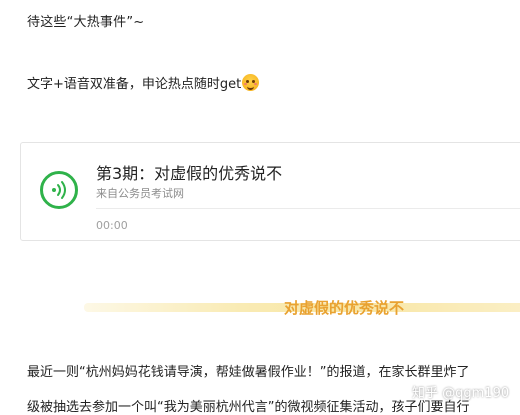  I want to click on play-audio-button, so click(59, 190).